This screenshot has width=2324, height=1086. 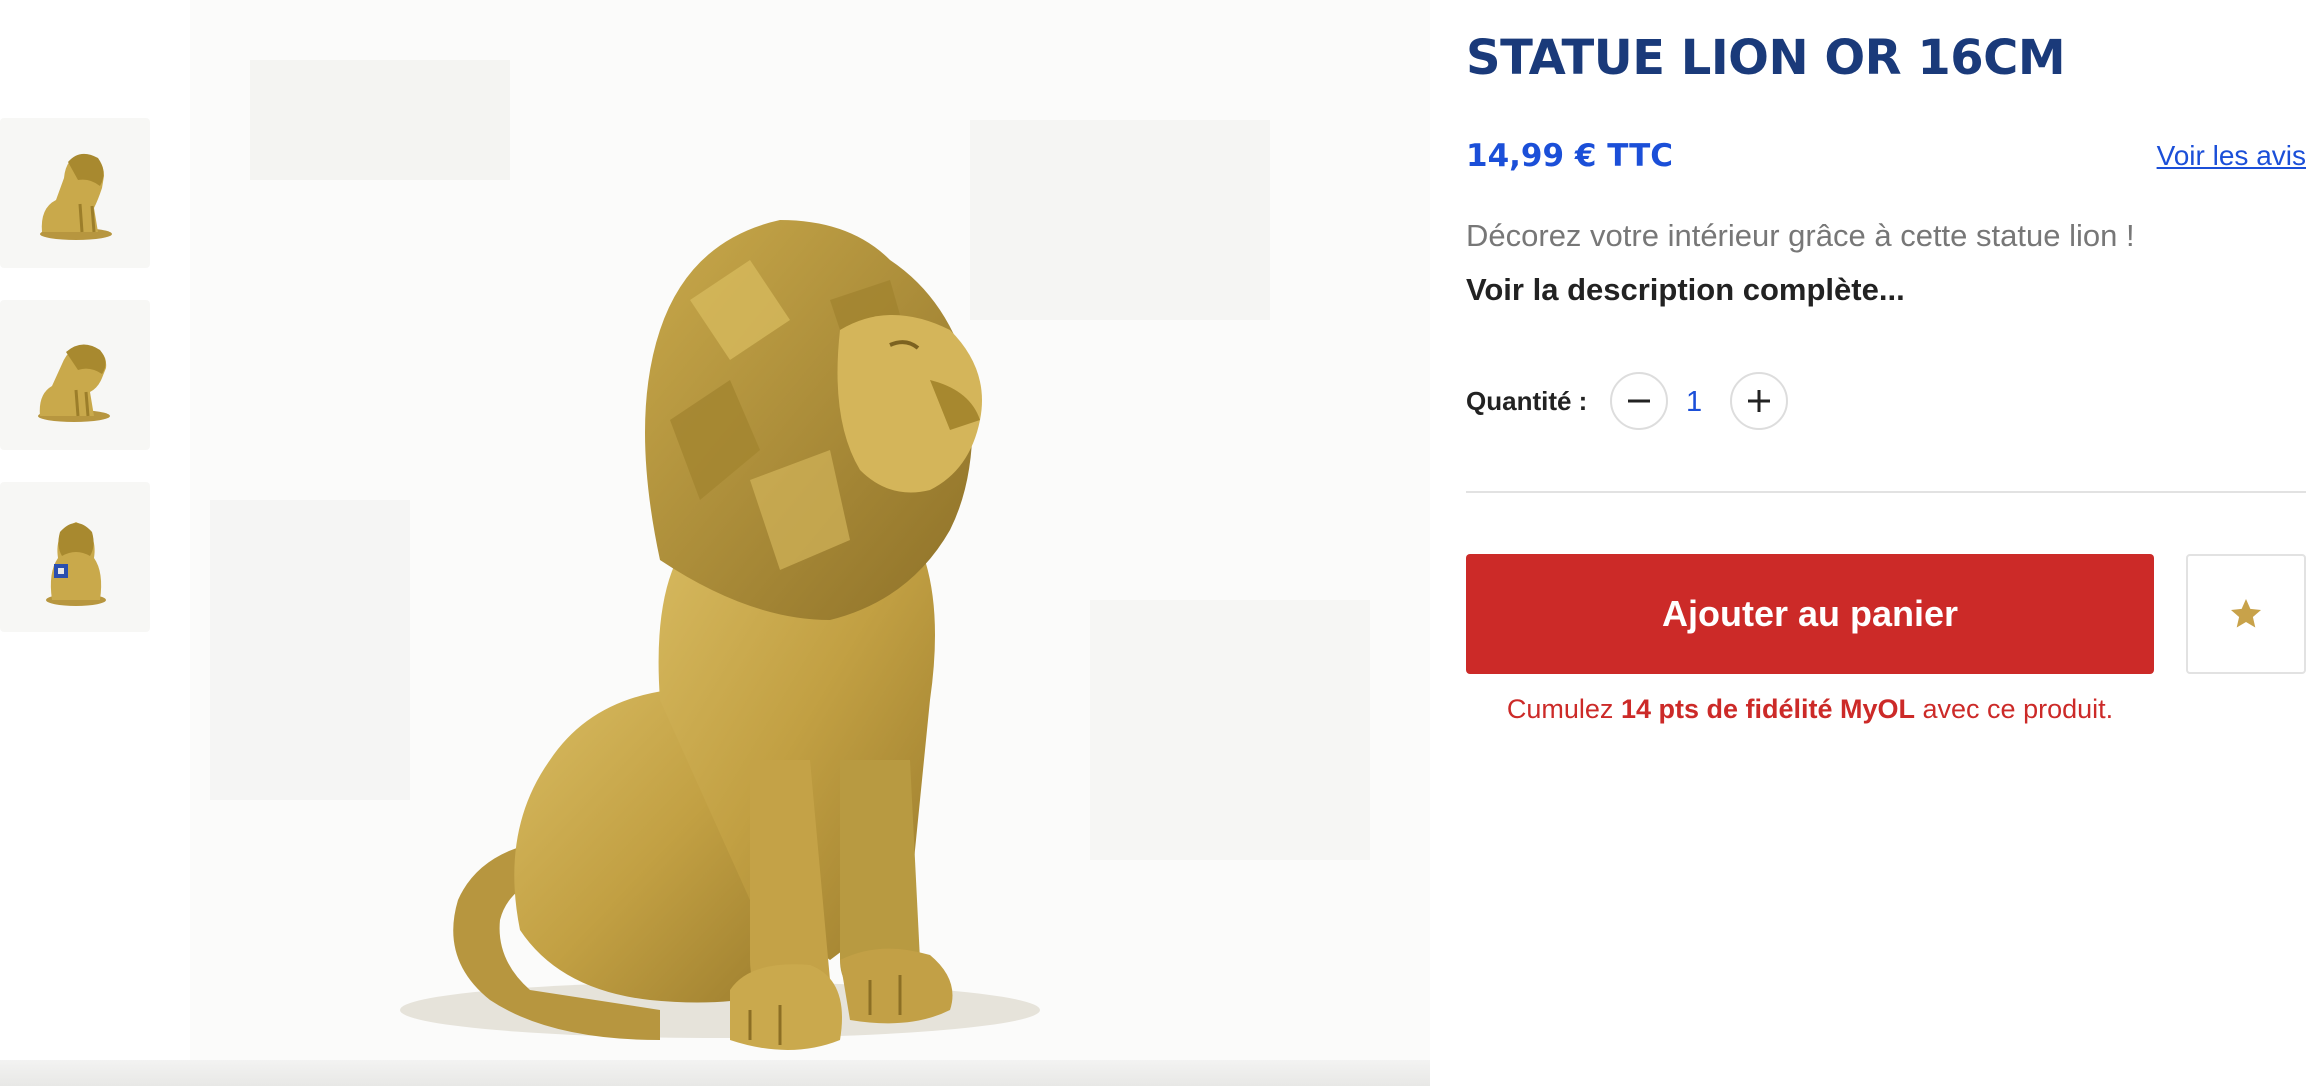 I want to click on thumbnail-lion-front, so click(x=75, y=557).